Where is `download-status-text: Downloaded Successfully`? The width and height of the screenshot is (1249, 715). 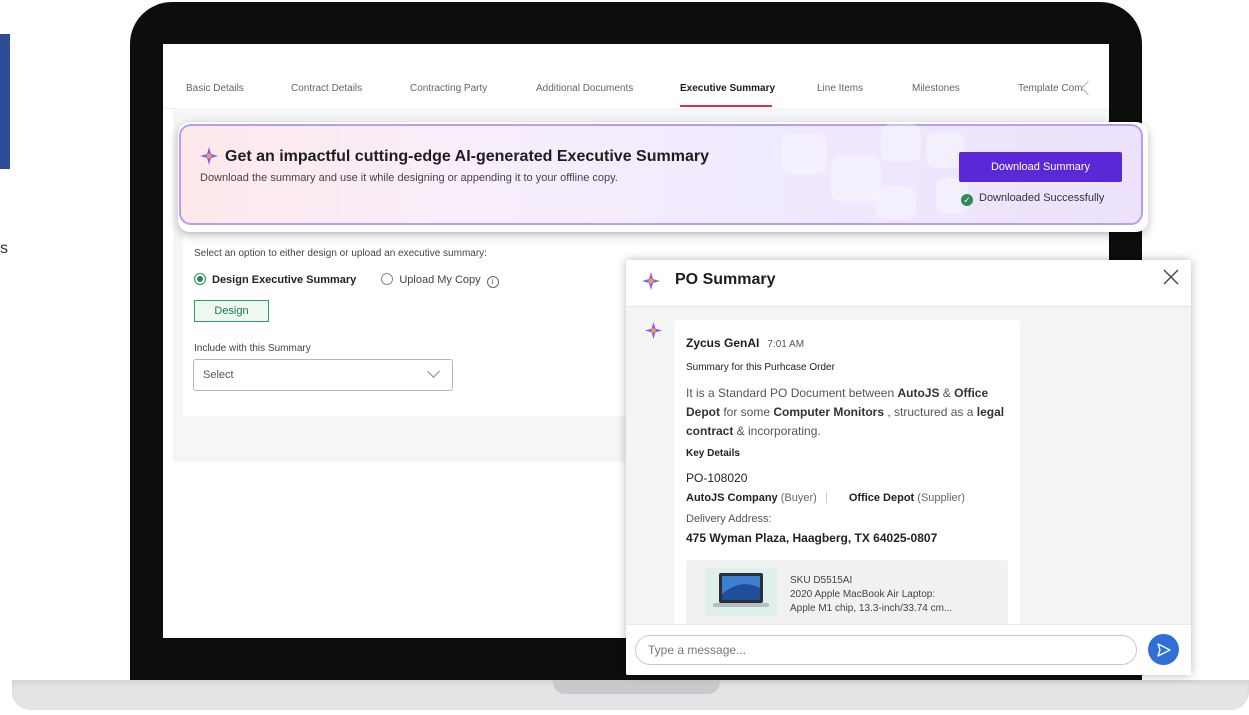
download-status-text: Downloaded Successfully is located at coordinates (1042, 198).